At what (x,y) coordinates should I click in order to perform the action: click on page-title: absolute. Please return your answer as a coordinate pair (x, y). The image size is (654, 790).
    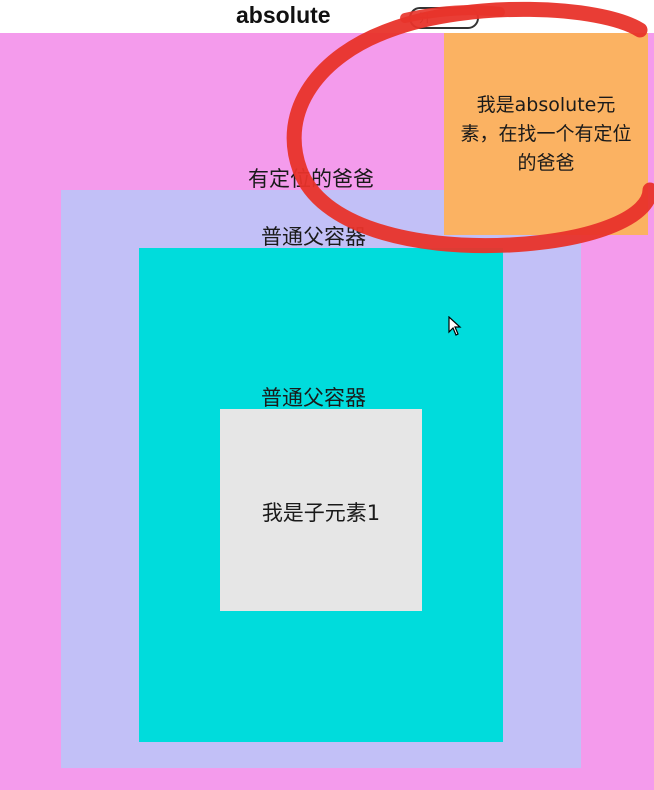
    Looking at the image, I should click on (283, 15).